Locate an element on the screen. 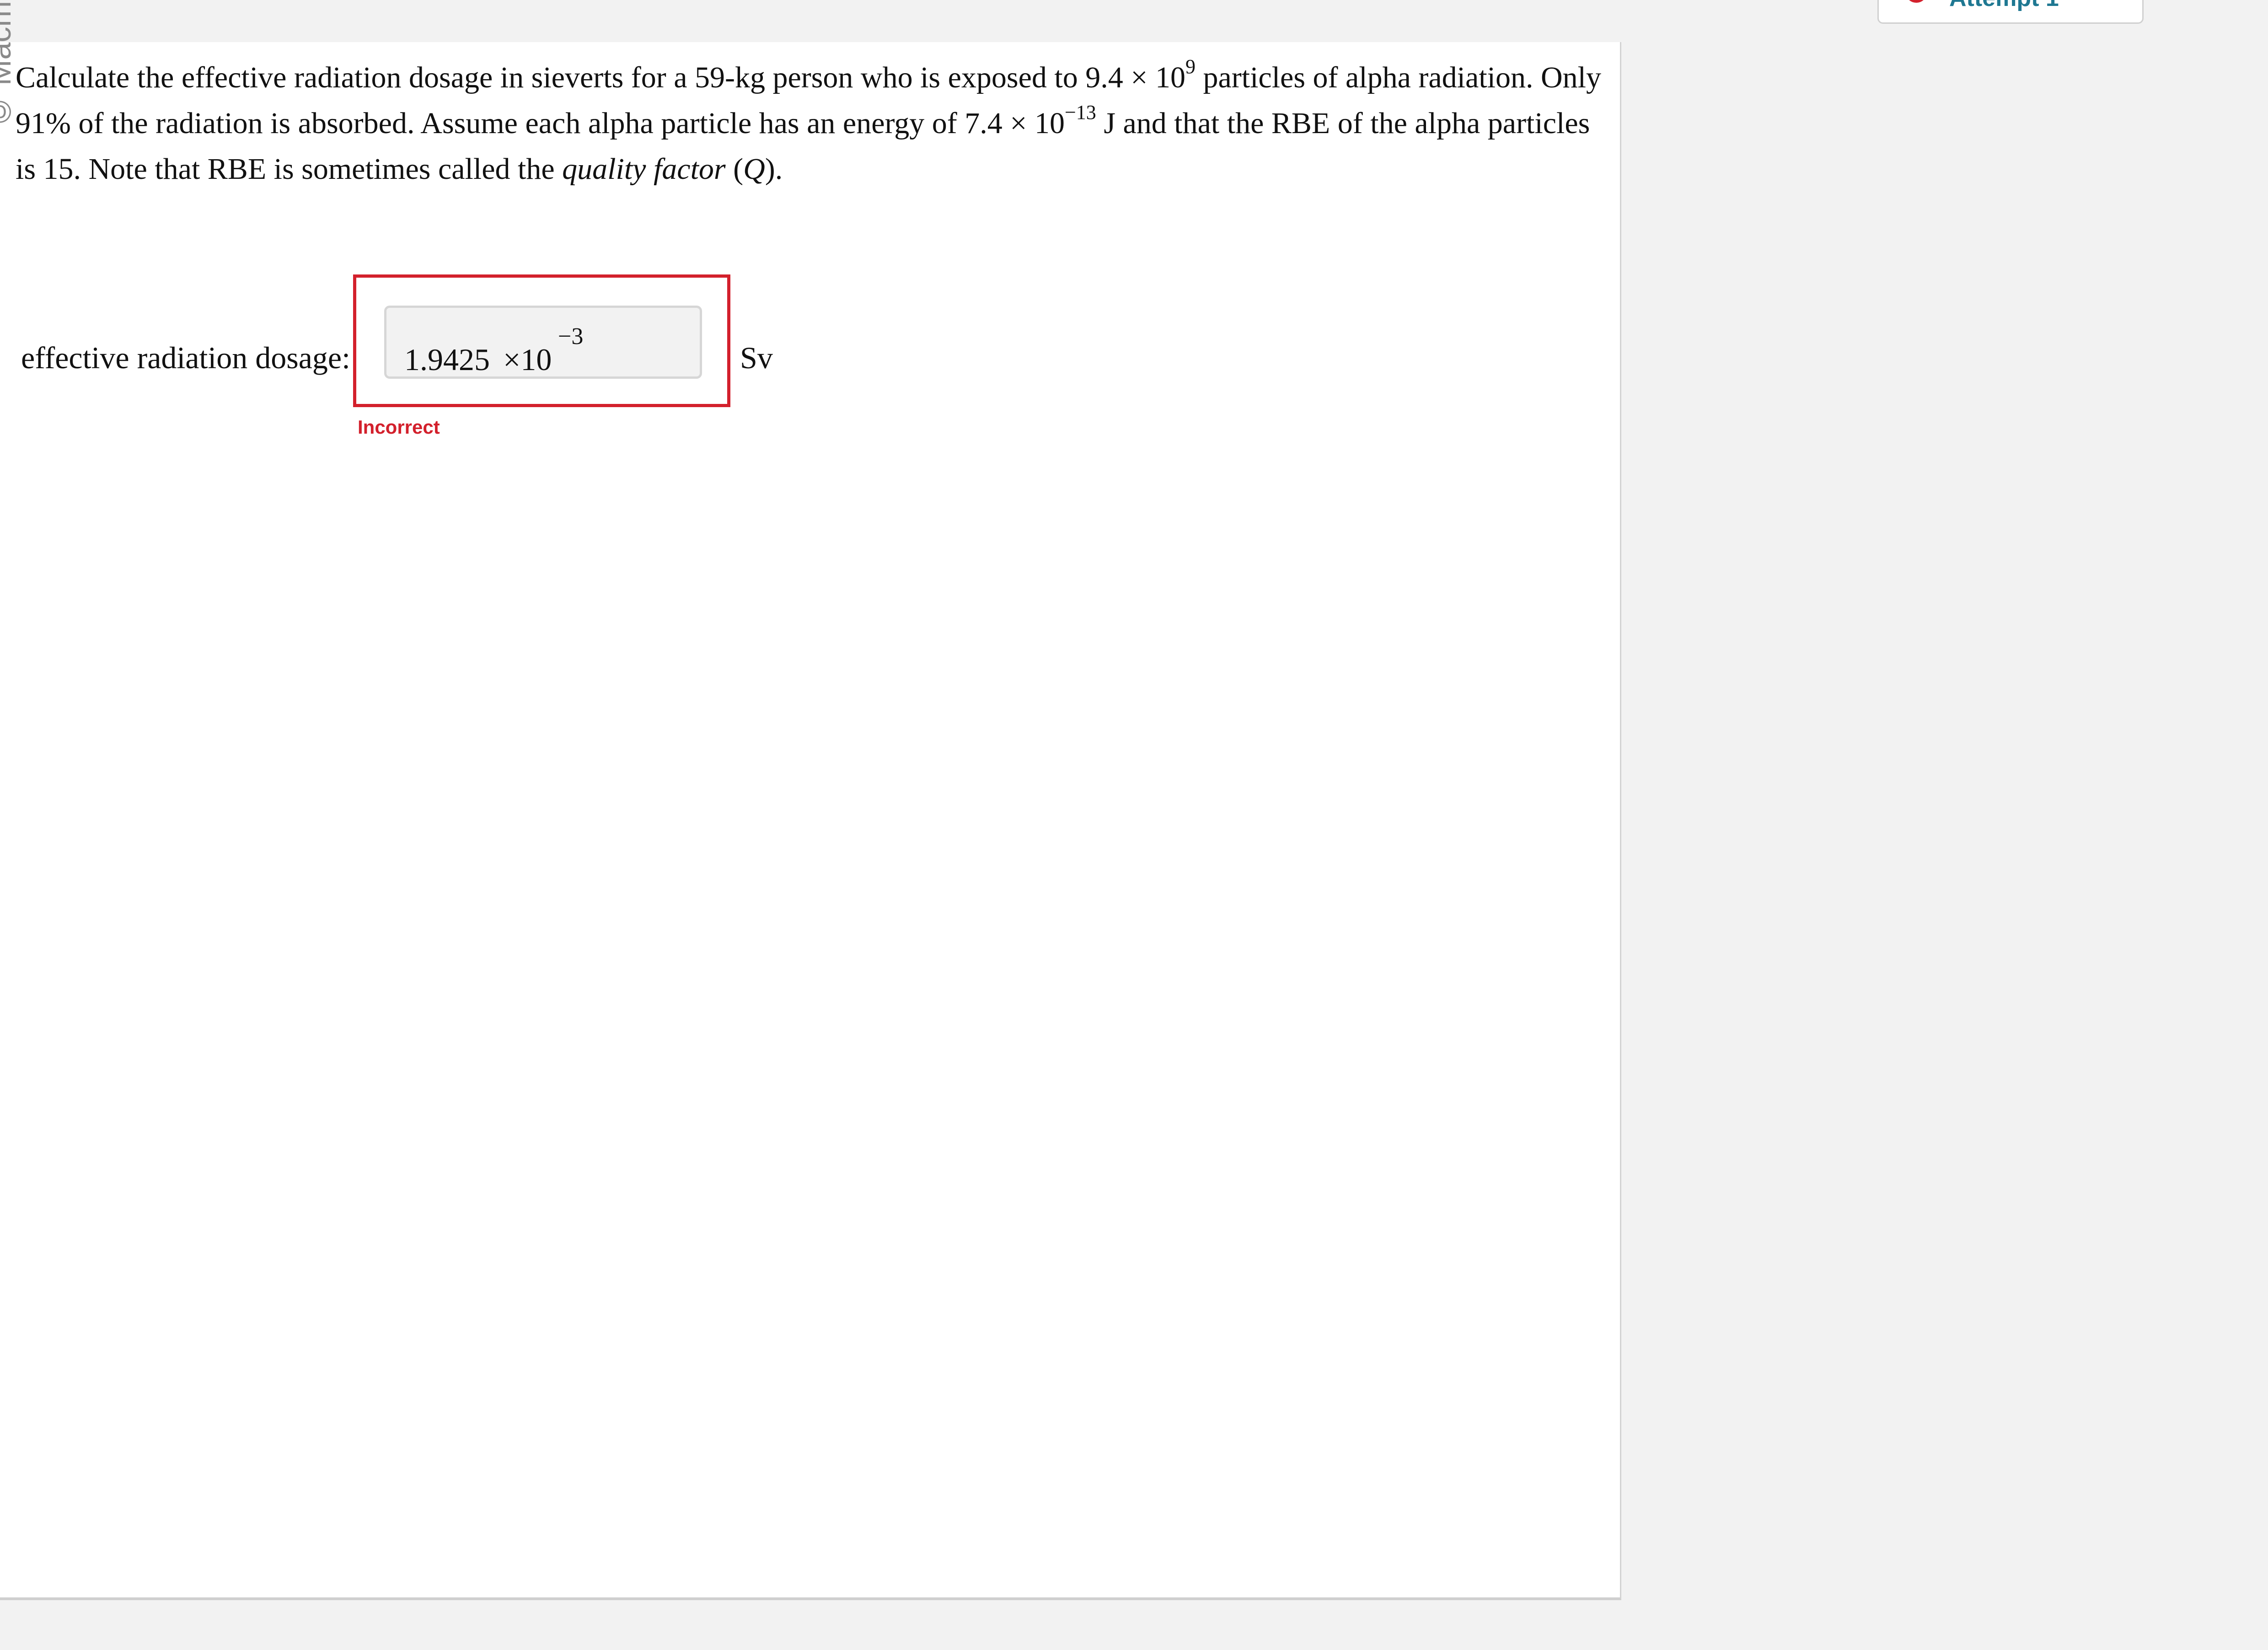 This screenshot has height=1650, width=2268. attempt-label: Attempt 1 is located at coordinates (2004, 6).